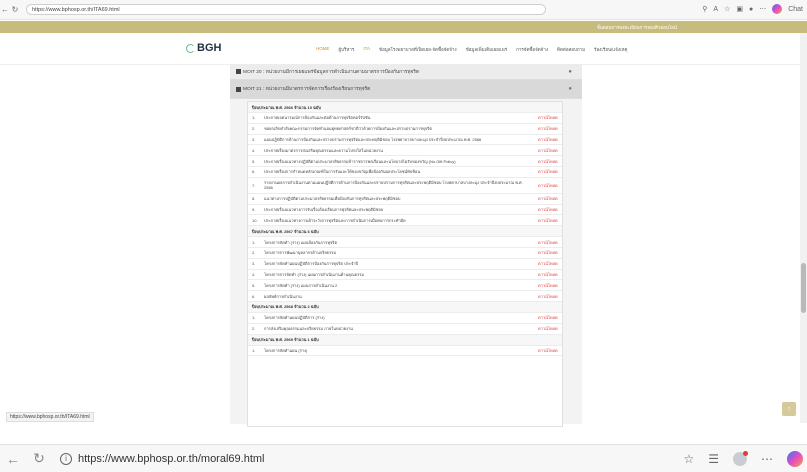 Image resolution: width=807 pixels, height=472 pixels. Describe the element at coordinates (803, 228) in the screenshot. I see `page-scrollbar` at that location.